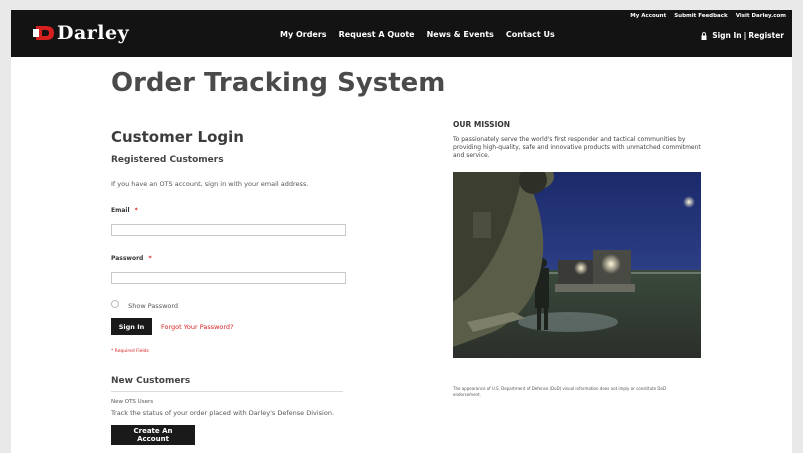  I want to click on page-title: Order Tracking System, so click(278, 83).